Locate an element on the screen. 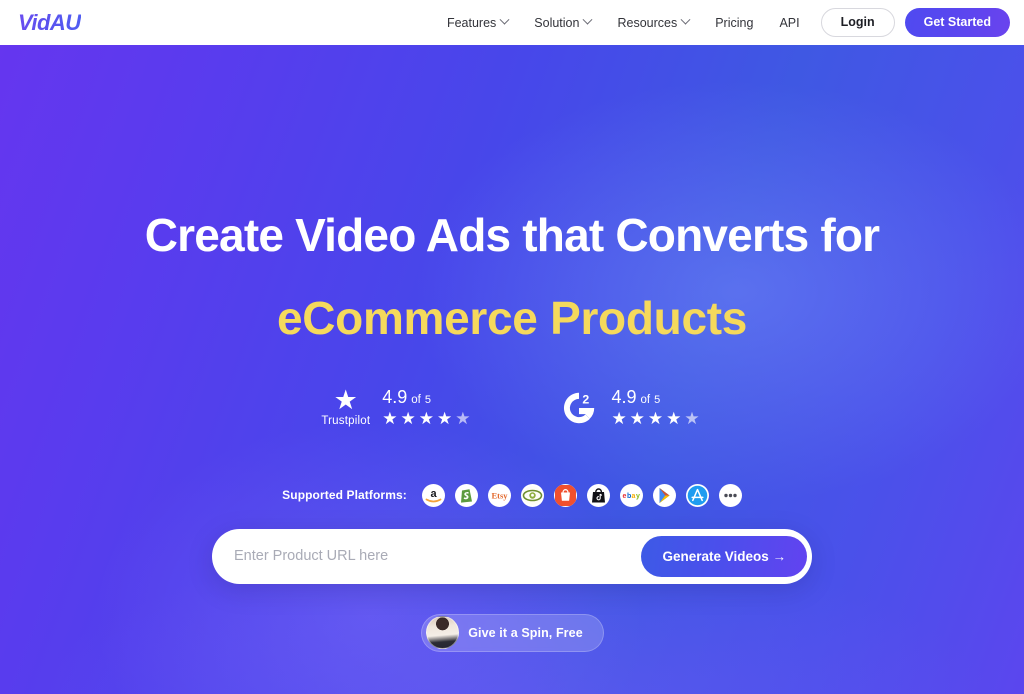 The width and height of the screenshot is (1024, 694). nav-label: Solution is located at coordinates (557, 22).